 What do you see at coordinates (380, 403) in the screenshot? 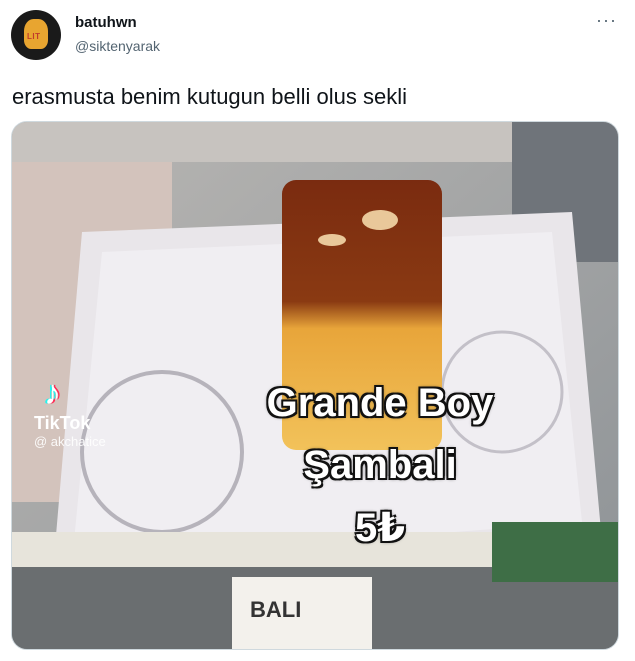
I see `caption-line-1: Grande Boy` at bounding box center [380, 403].